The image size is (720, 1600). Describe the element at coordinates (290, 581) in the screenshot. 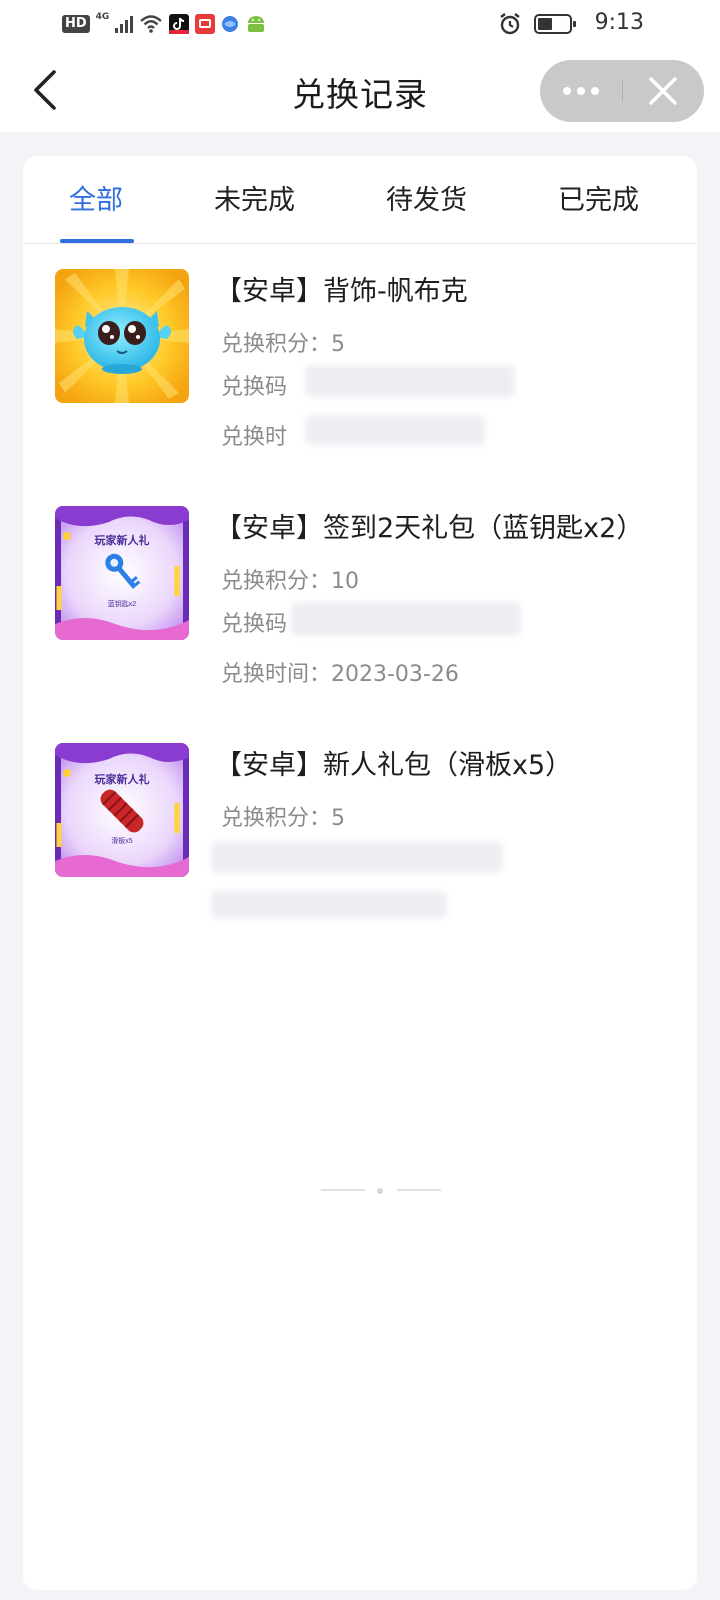

I see `item-points: 兑换积分：10` at that location.